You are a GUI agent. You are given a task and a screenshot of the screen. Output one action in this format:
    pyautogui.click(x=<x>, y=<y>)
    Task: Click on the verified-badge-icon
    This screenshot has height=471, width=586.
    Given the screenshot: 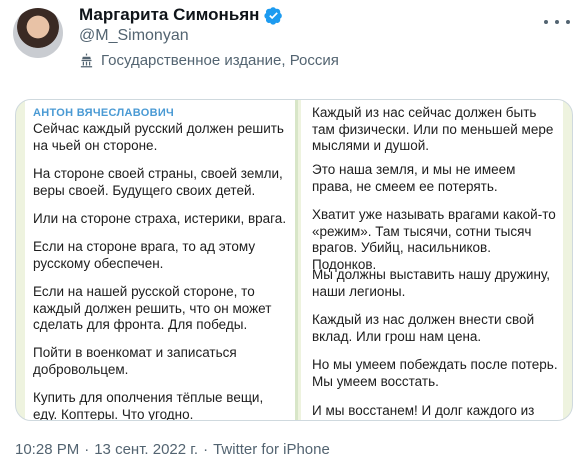 What is the action you would take?
    pyautogui.click(x=273, y=15)
    